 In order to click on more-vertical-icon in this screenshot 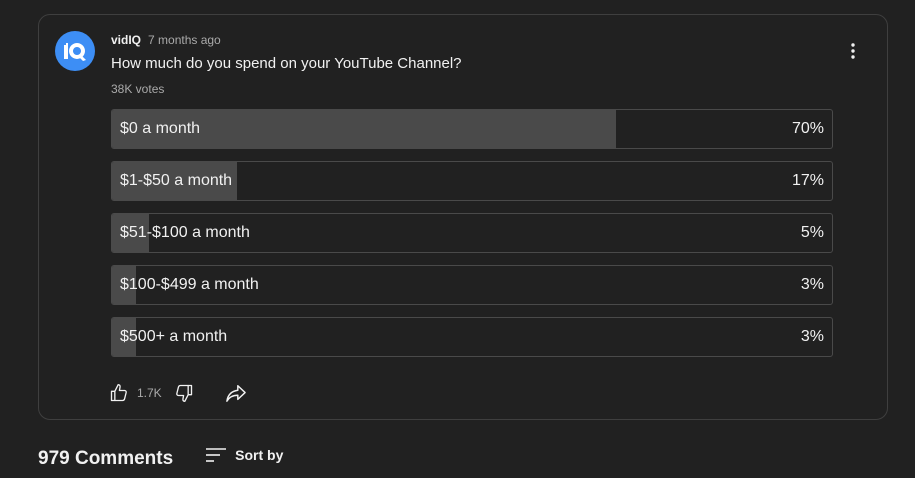, I will do `click(853, 51)`.